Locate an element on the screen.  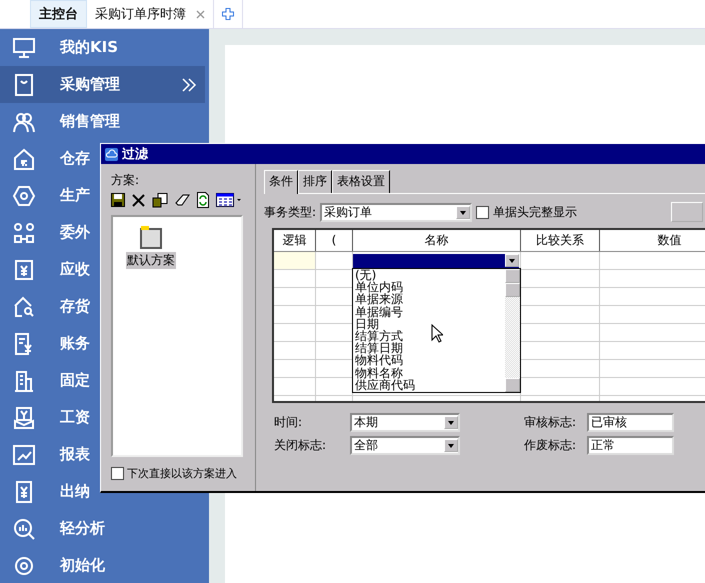
checkbox-label: 单据头完整显示 is located at coordinates (535, 212).